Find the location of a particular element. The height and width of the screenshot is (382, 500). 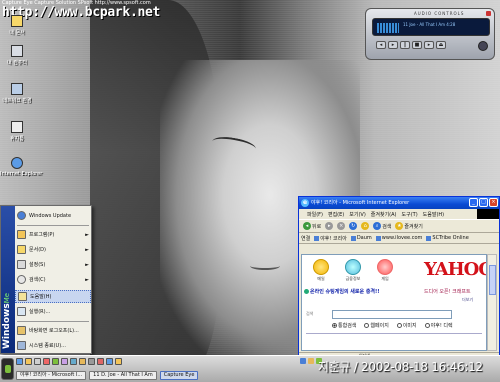

radio-directory: 야후! 디렉 is located at coordinates (438, 325).